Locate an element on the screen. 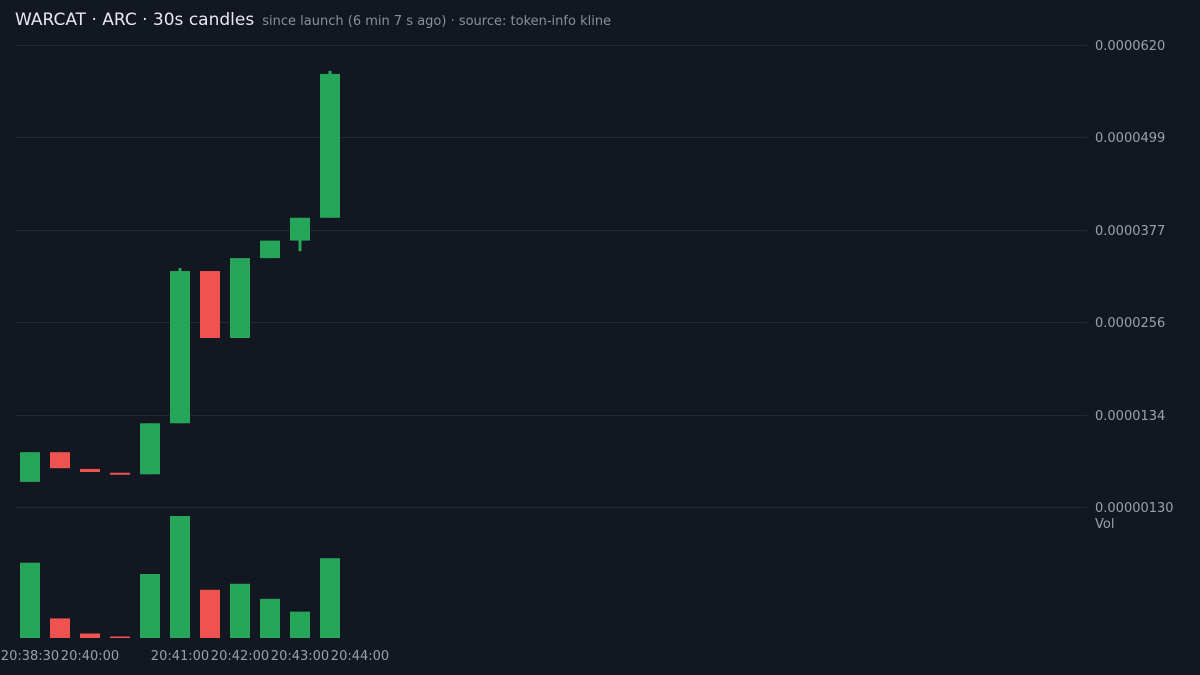 Image resolution: width=1200 pixels, height=675 pixels. volume-bars is located at coordinates (180, 577).